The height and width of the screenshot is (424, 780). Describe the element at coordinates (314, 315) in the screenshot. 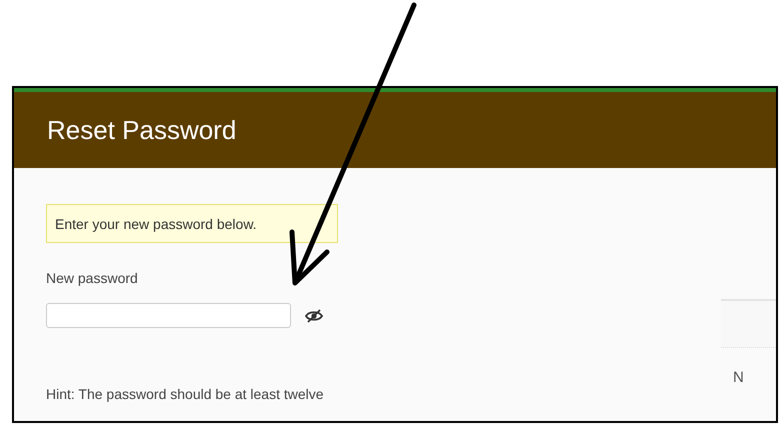

I see `eye-slash-icon` at that location.